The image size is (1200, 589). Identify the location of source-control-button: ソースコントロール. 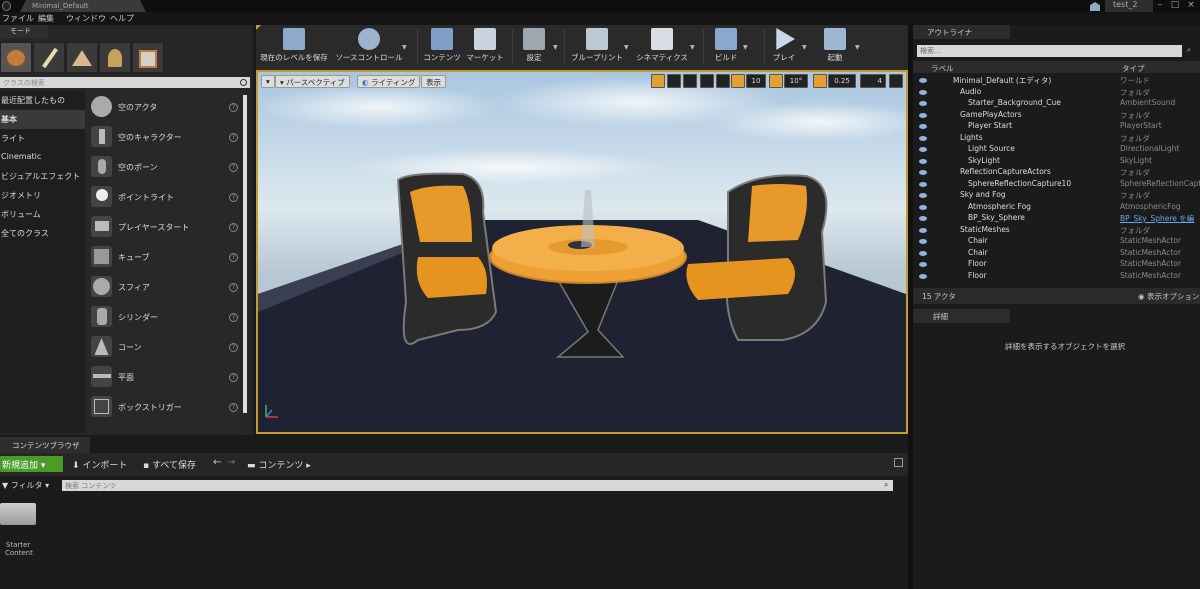
(369, 47).